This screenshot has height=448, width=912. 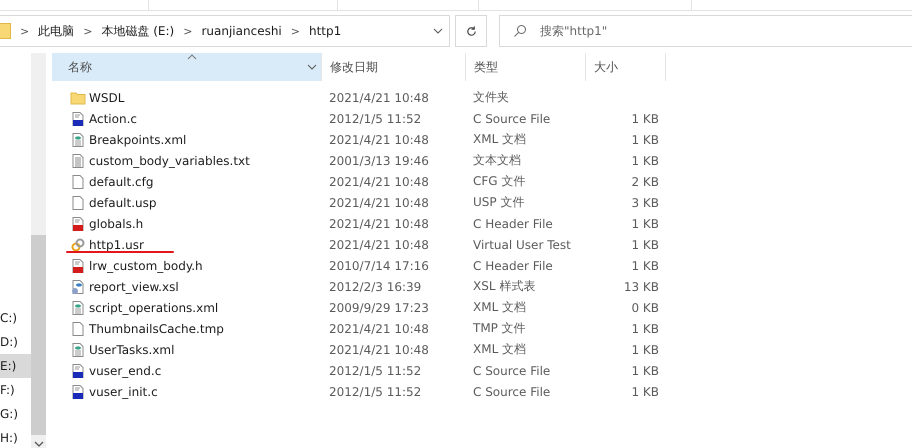 I want to click on file-name: vuser_init.c, so click(x=123, y=391).